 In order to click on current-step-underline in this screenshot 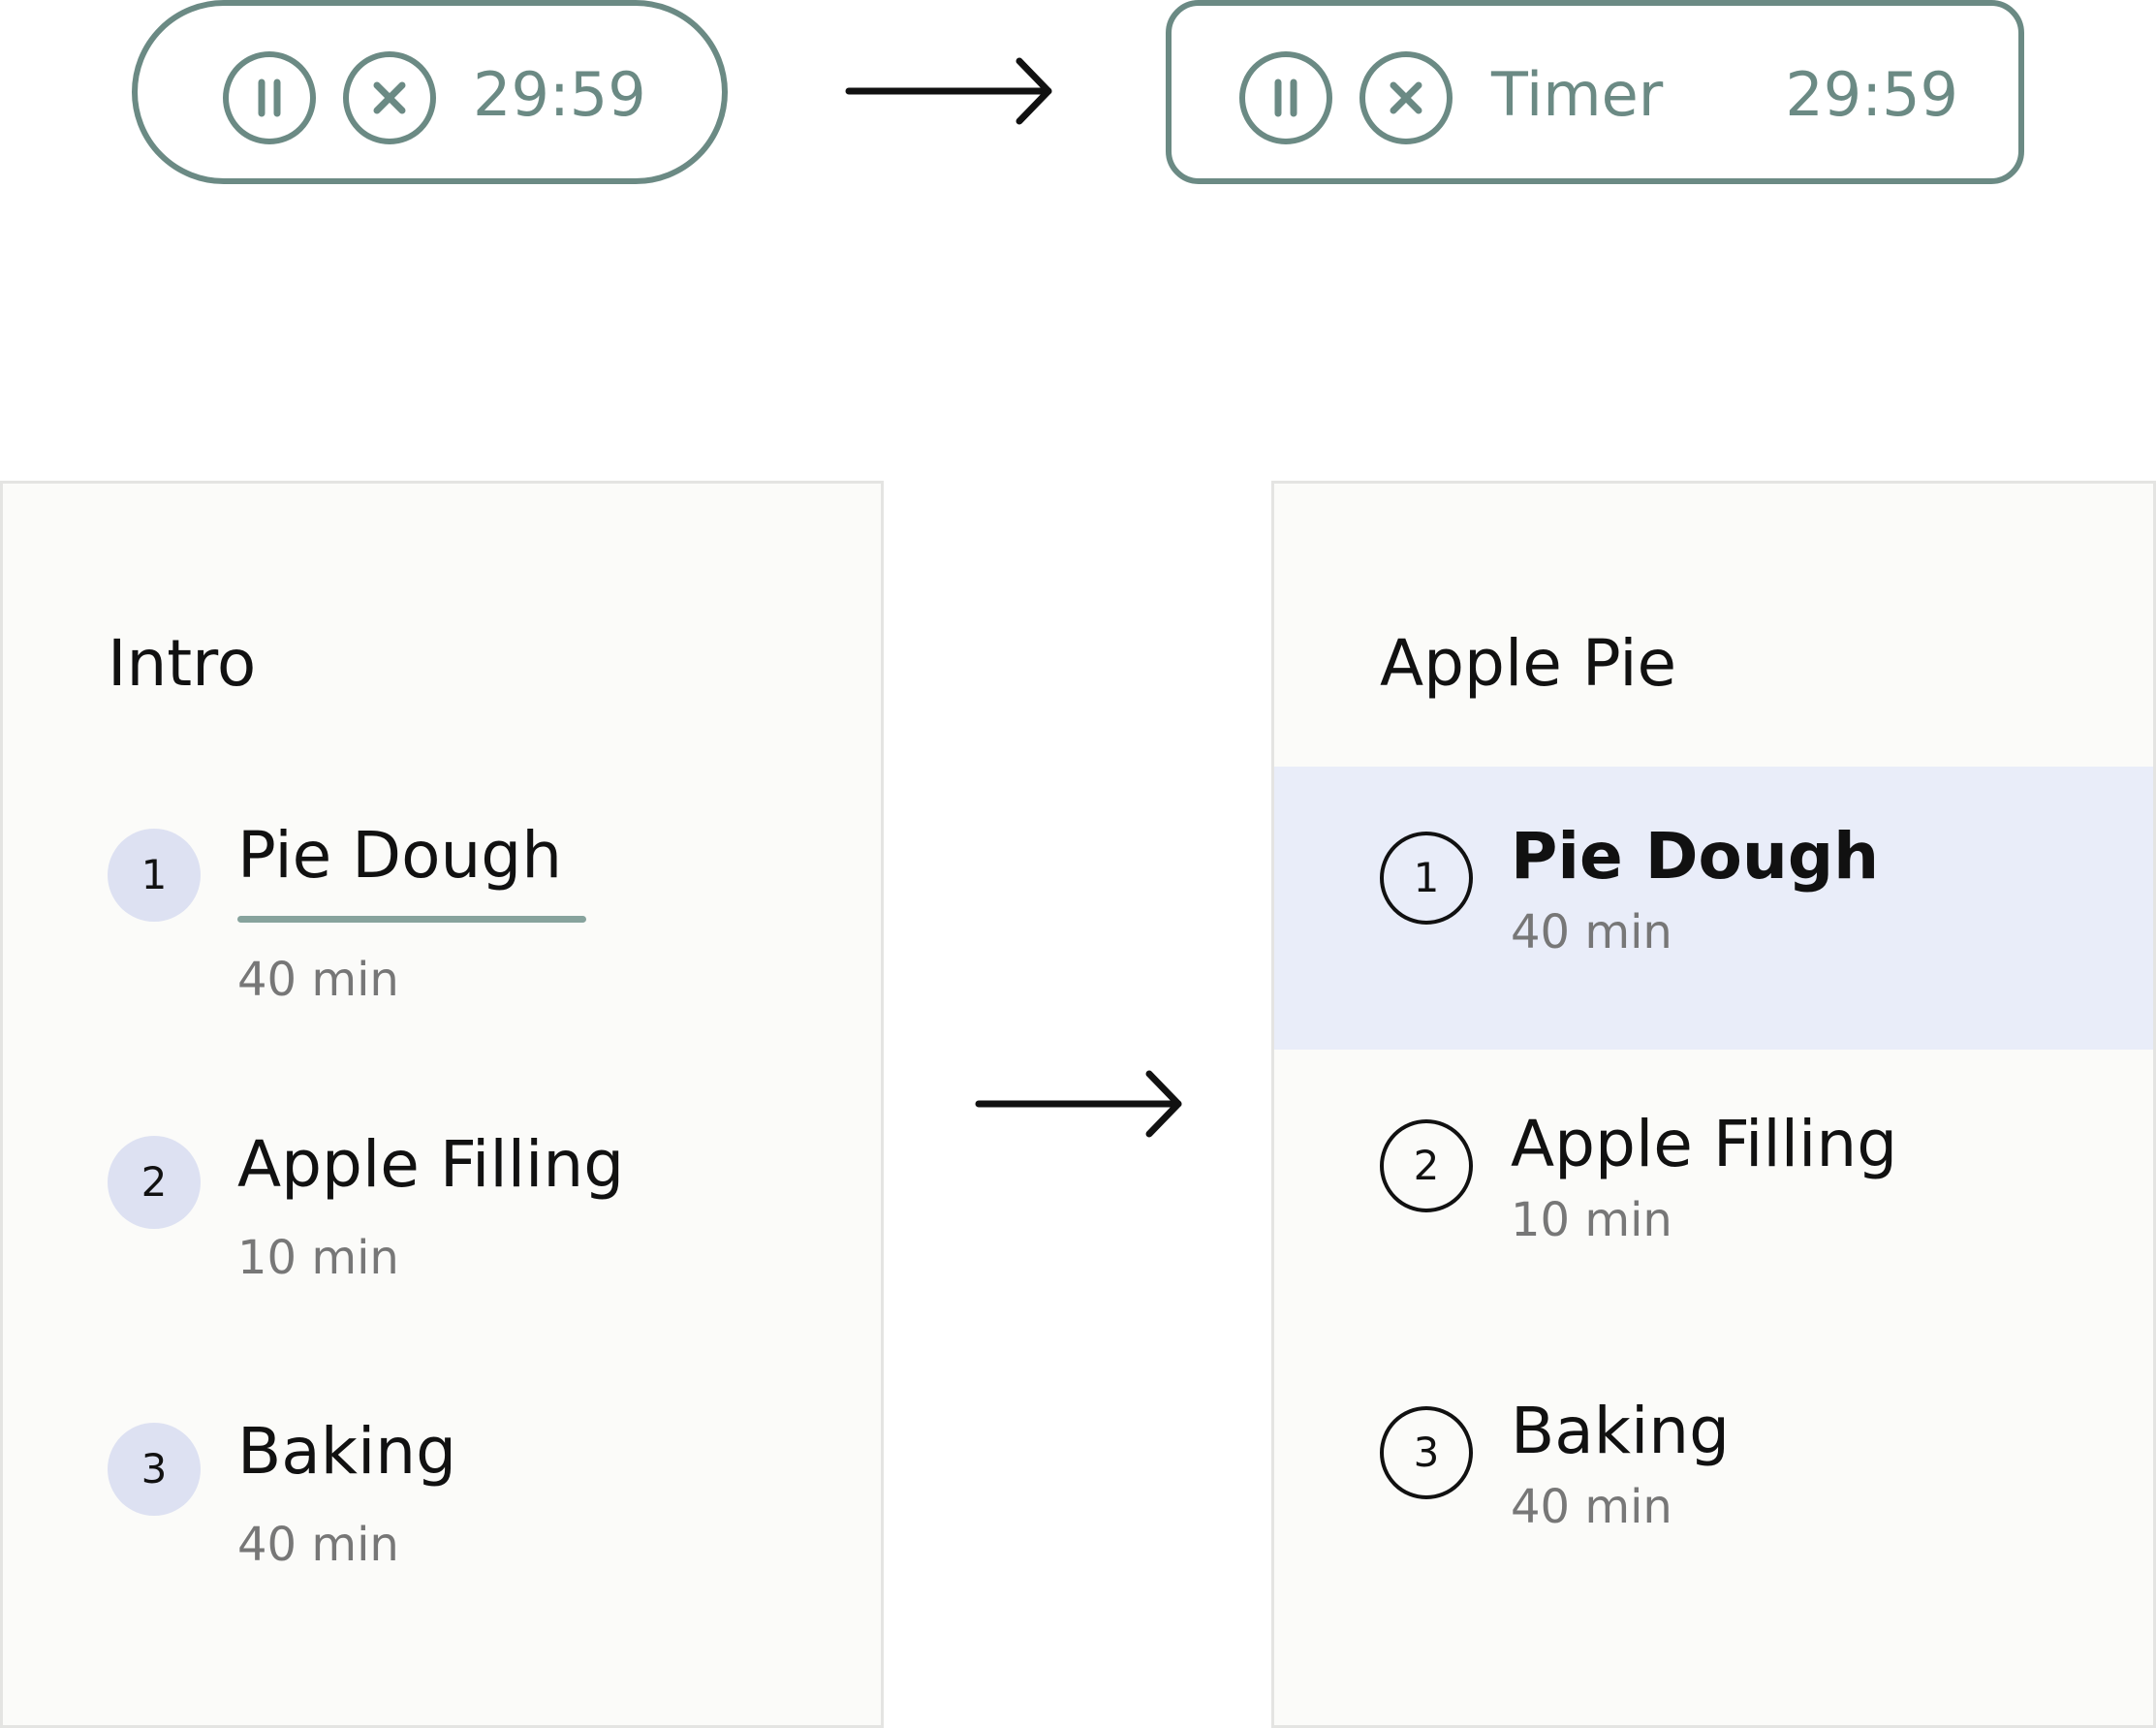, I will do `click(411, 919)`.